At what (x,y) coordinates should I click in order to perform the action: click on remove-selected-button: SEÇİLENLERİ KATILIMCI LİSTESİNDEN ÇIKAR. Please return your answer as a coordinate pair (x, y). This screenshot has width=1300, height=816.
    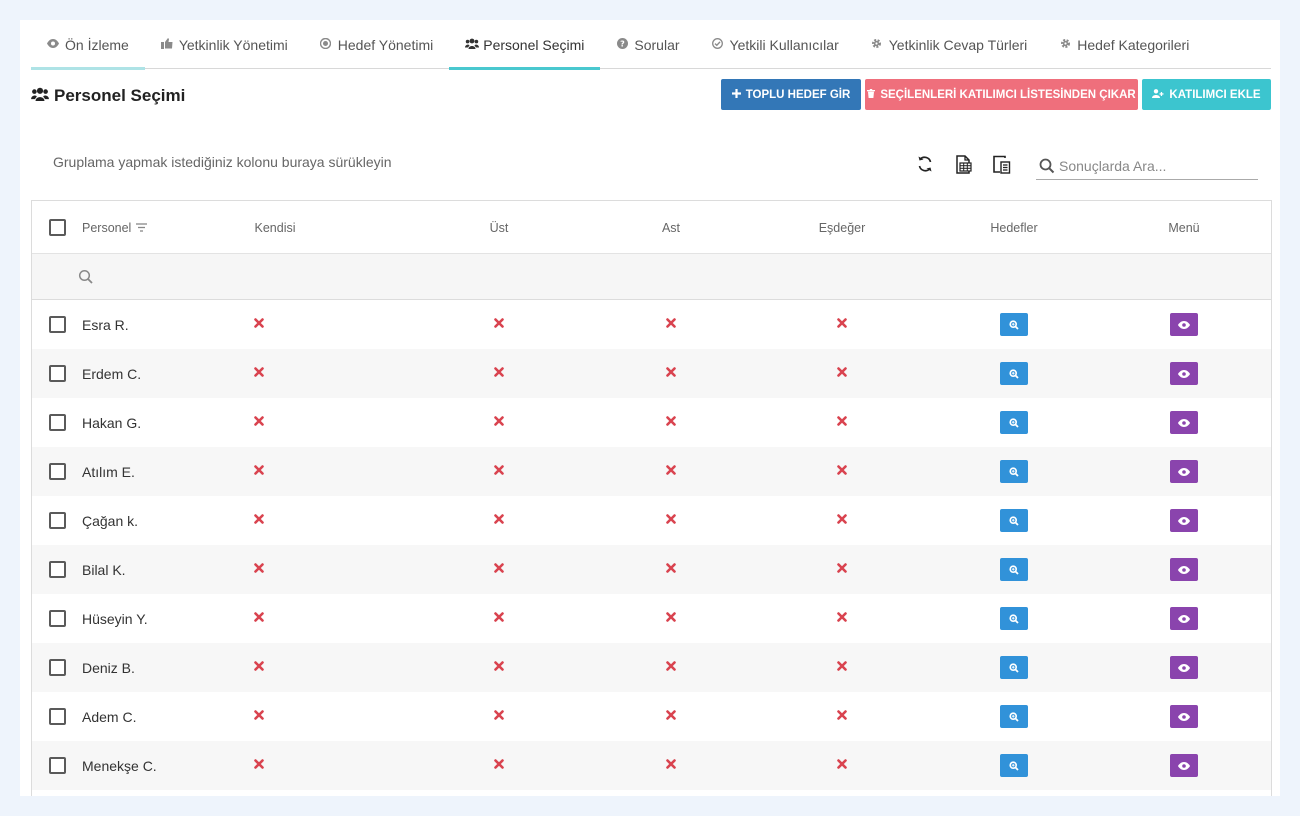
    Looking at the image, I should click on (1001, 94).